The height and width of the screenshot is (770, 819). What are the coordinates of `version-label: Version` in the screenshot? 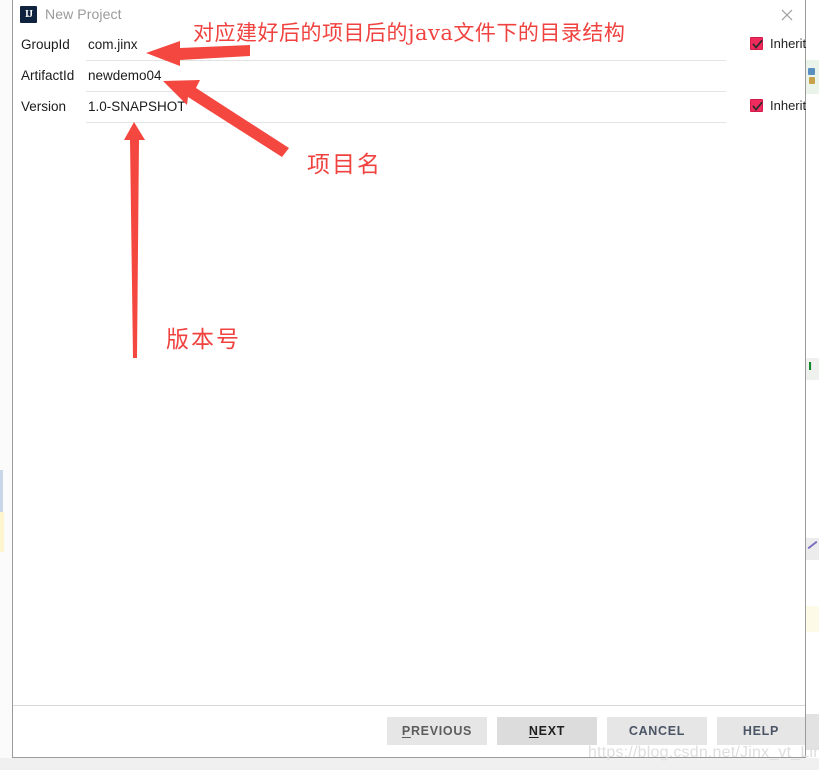 It's located at (44, 106).